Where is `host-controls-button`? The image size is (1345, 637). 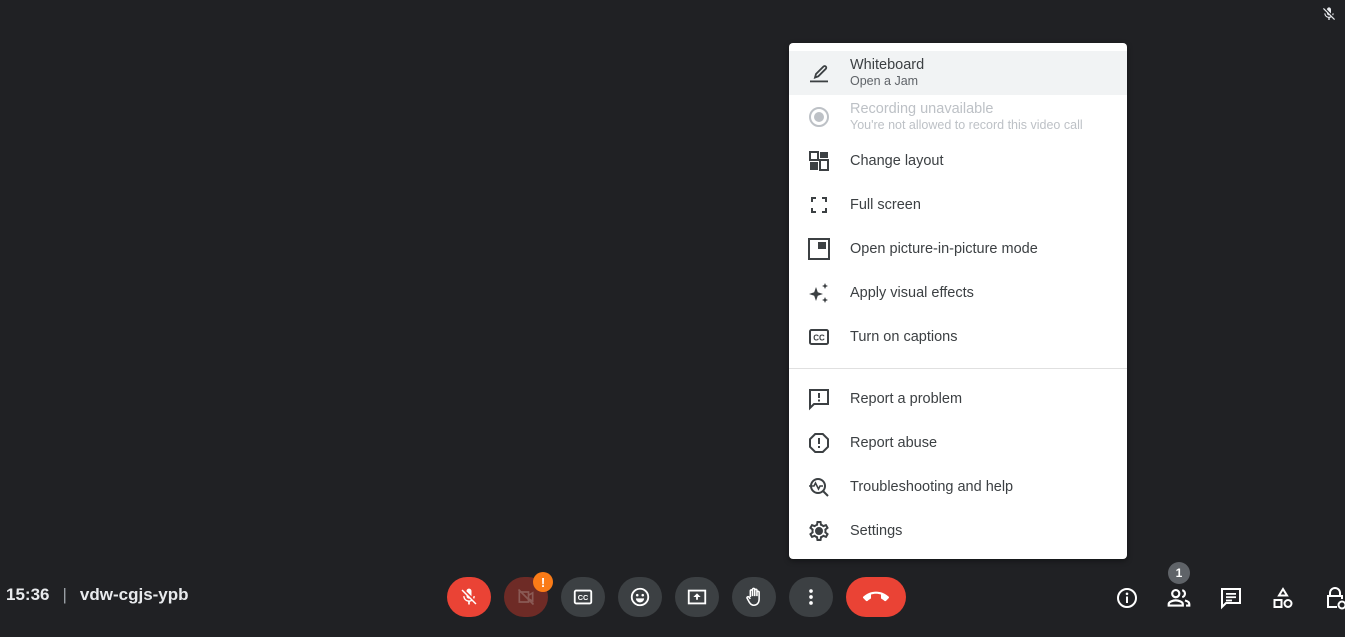 host-controls-button is located at coordinates (1329, 598).